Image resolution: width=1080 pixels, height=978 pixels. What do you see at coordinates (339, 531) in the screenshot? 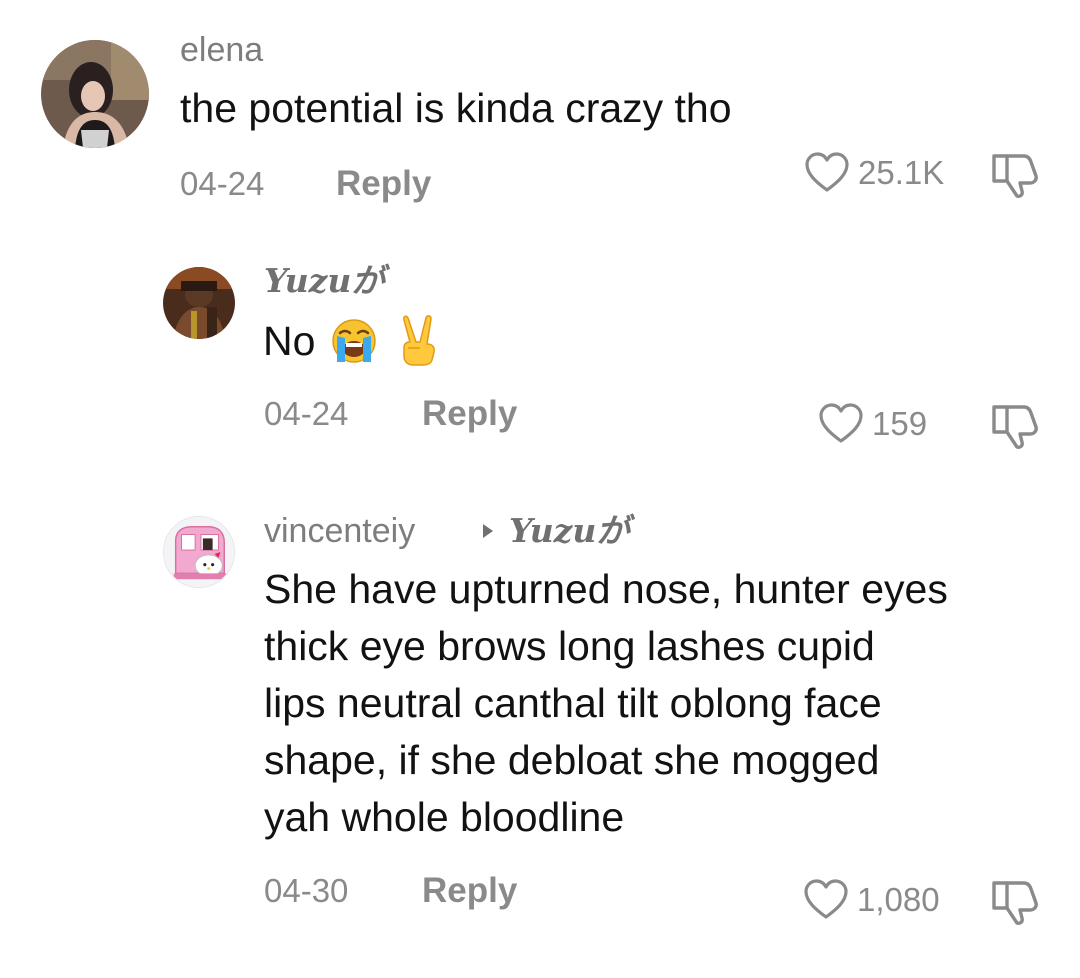
I see `comment-username: vincenteiy` at bounding box center [339, 531].